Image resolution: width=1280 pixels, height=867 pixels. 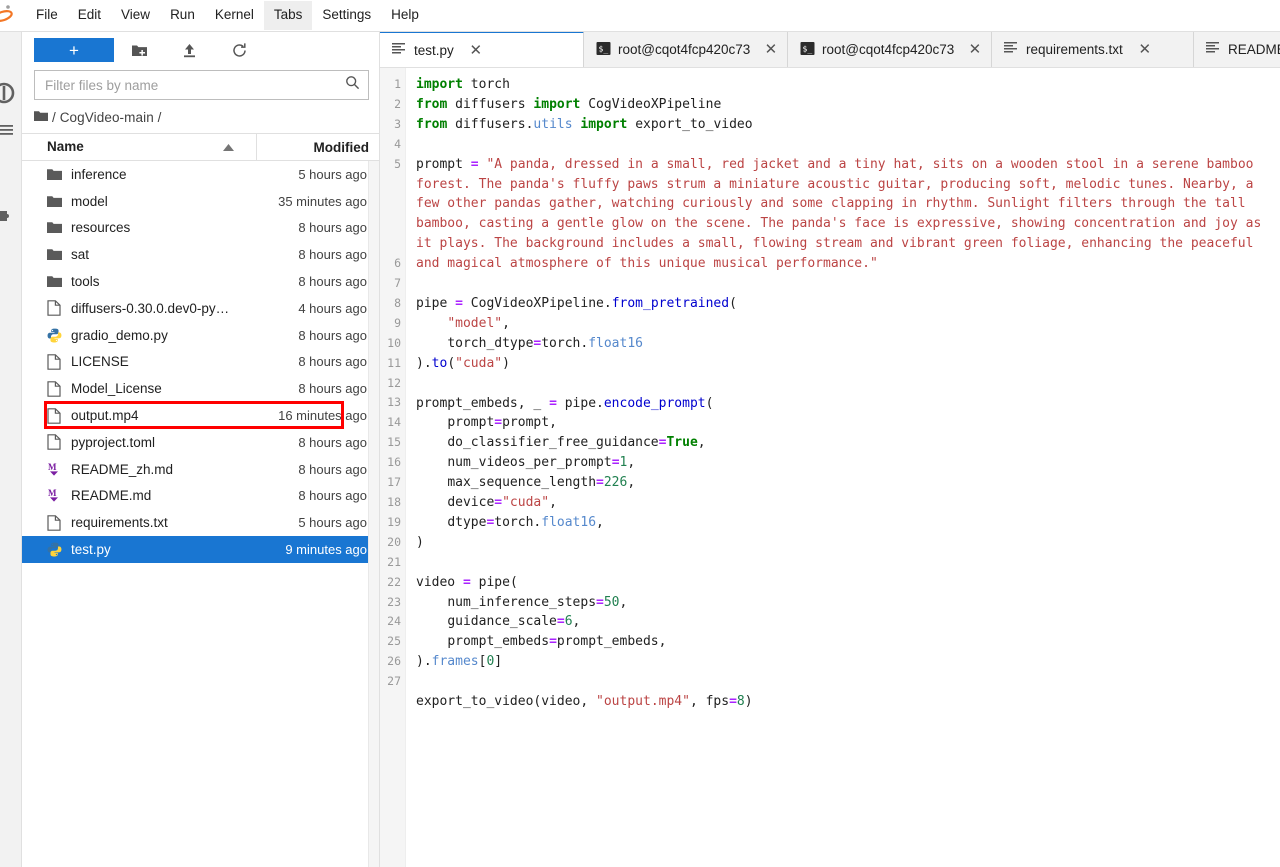 I want to click on file-list-item: LICENSE 8 hours ago, so click(x=200, y=362).